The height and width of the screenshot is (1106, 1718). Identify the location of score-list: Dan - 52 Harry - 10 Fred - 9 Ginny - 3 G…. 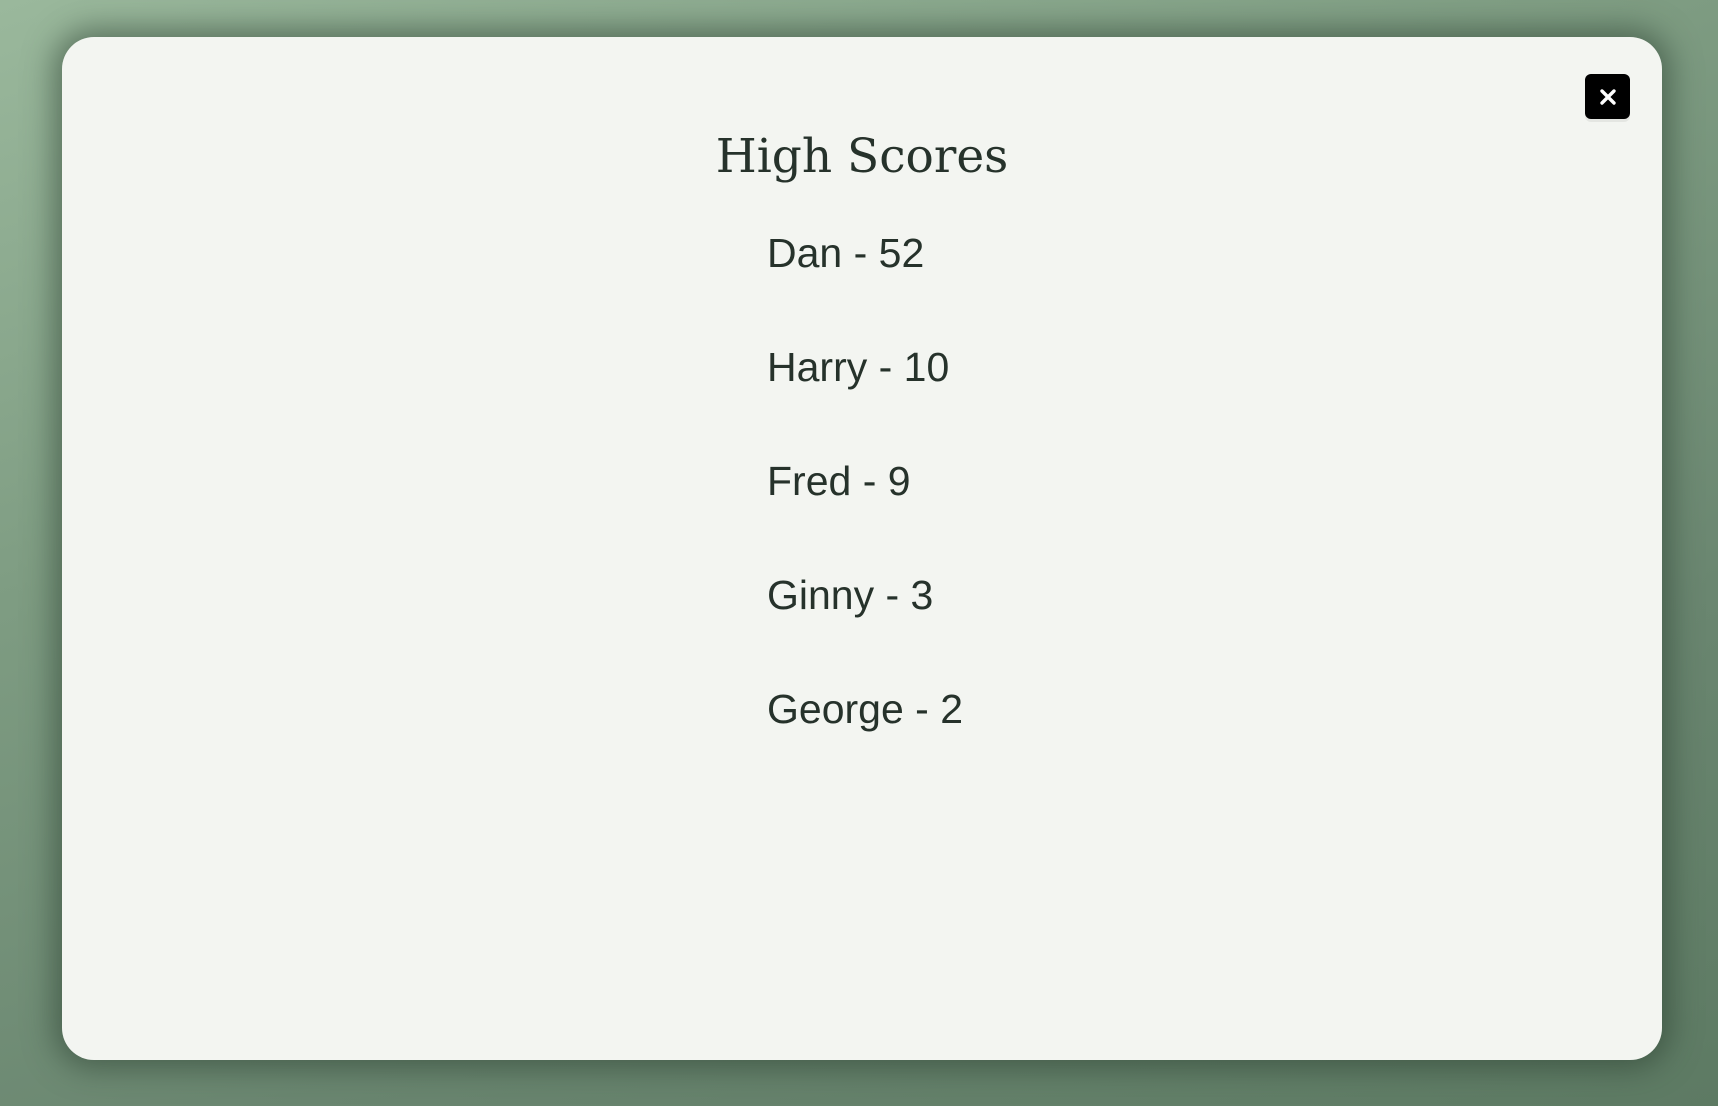
(865, 510).